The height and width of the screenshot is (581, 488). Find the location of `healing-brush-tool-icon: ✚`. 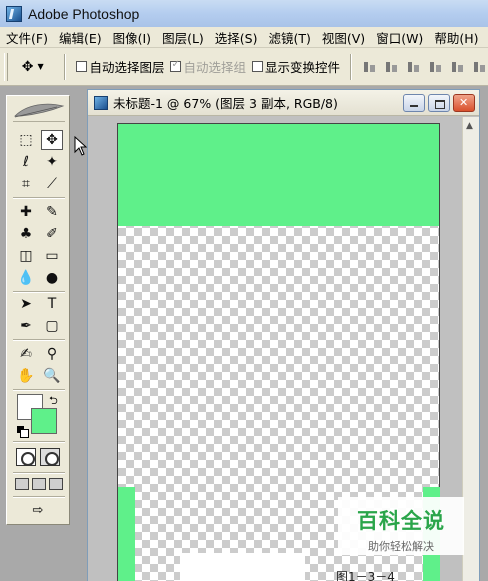

healing-brush-tool-icon: ✚ is located at coordinates (26, 212).